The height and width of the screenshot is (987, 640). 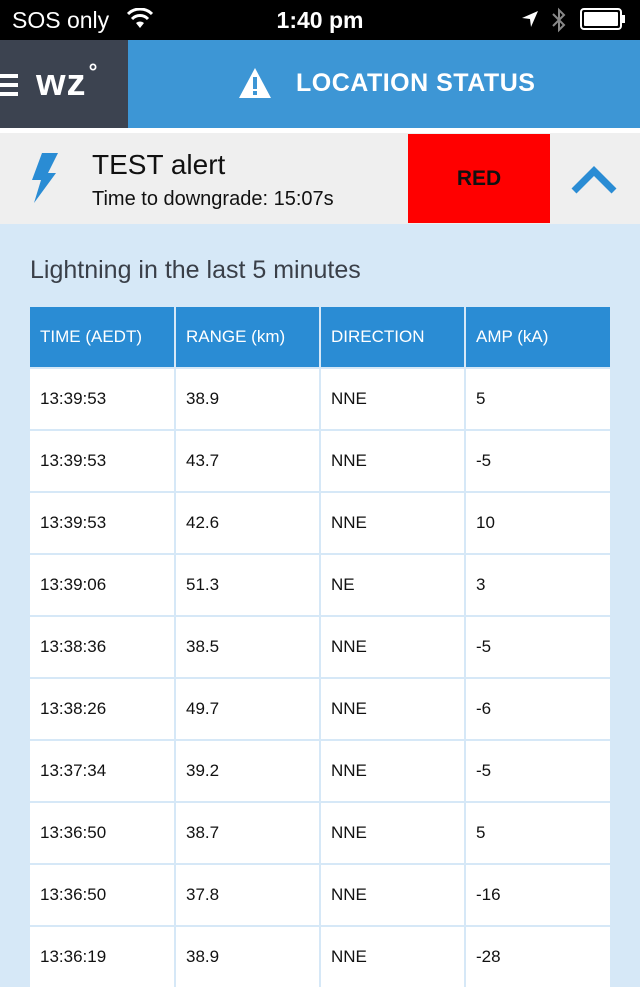 I want to click on table-row: 13:36:50 38.7 NNE 5, so click(x=320, y=832).